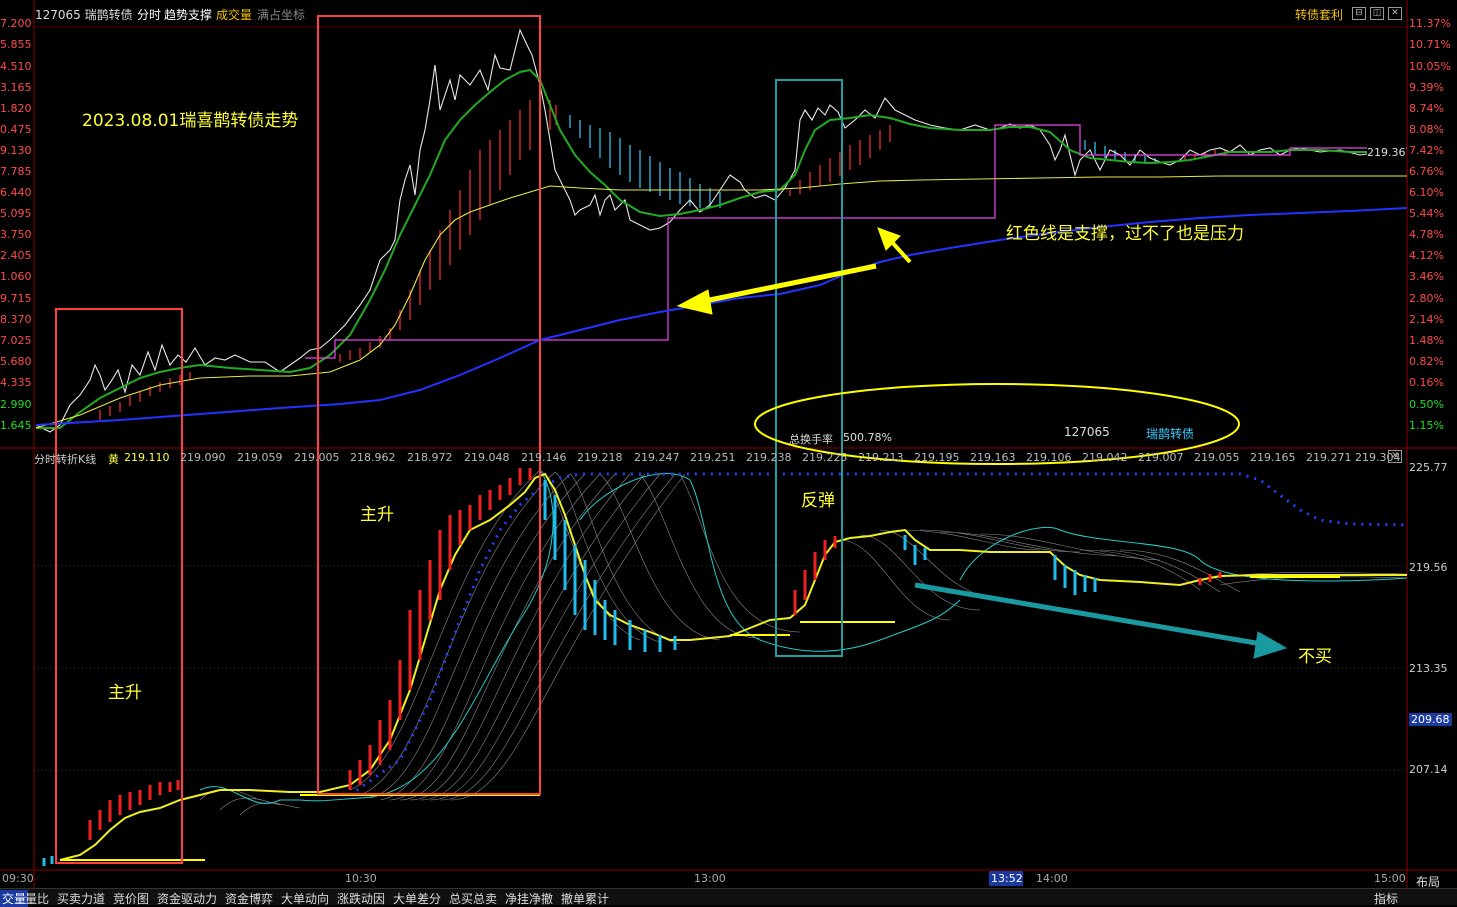  I want to click on tab-net-order-cancel: 净挂净撤, so click(529, 898).